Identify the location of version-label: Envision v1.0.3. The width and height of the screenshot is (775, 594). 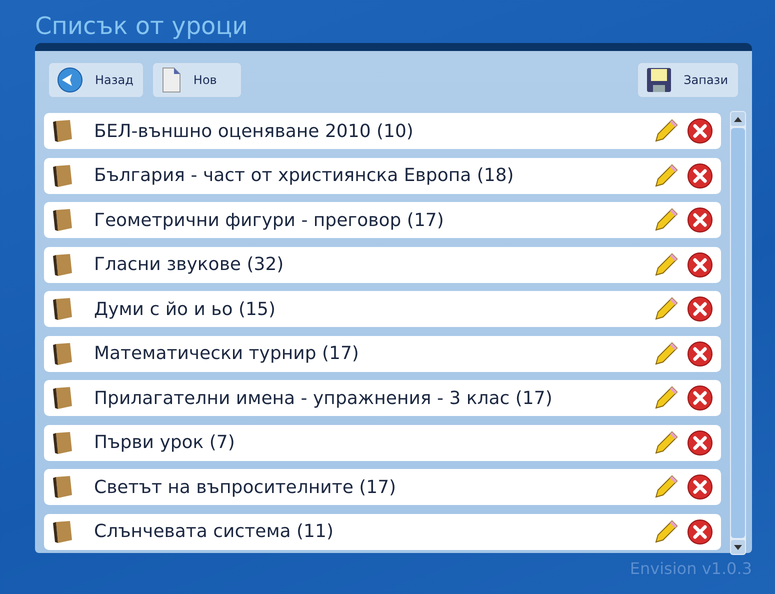
(691, 568).